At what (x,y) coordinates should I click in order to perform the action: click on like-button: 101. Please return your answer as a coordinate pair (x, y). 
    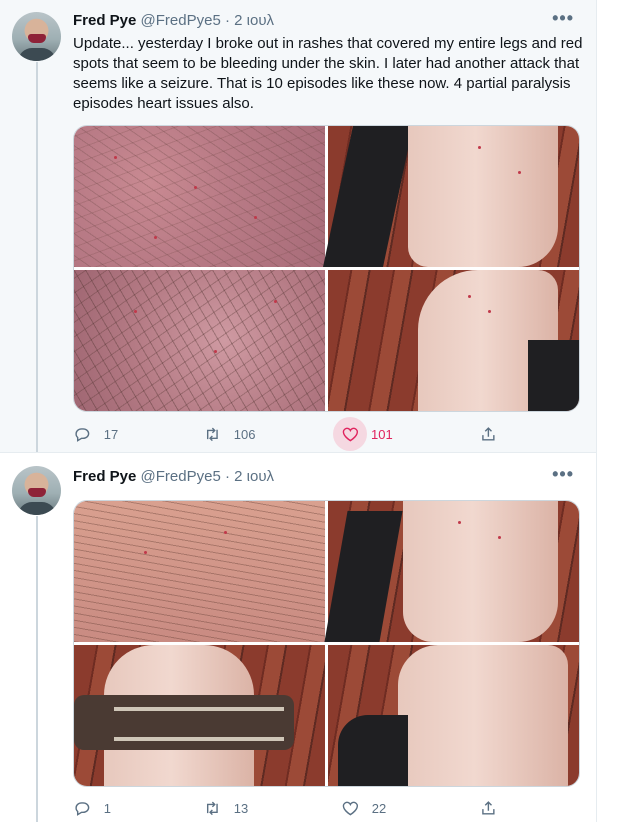
    Looking at the image, I should click on (363, 434).